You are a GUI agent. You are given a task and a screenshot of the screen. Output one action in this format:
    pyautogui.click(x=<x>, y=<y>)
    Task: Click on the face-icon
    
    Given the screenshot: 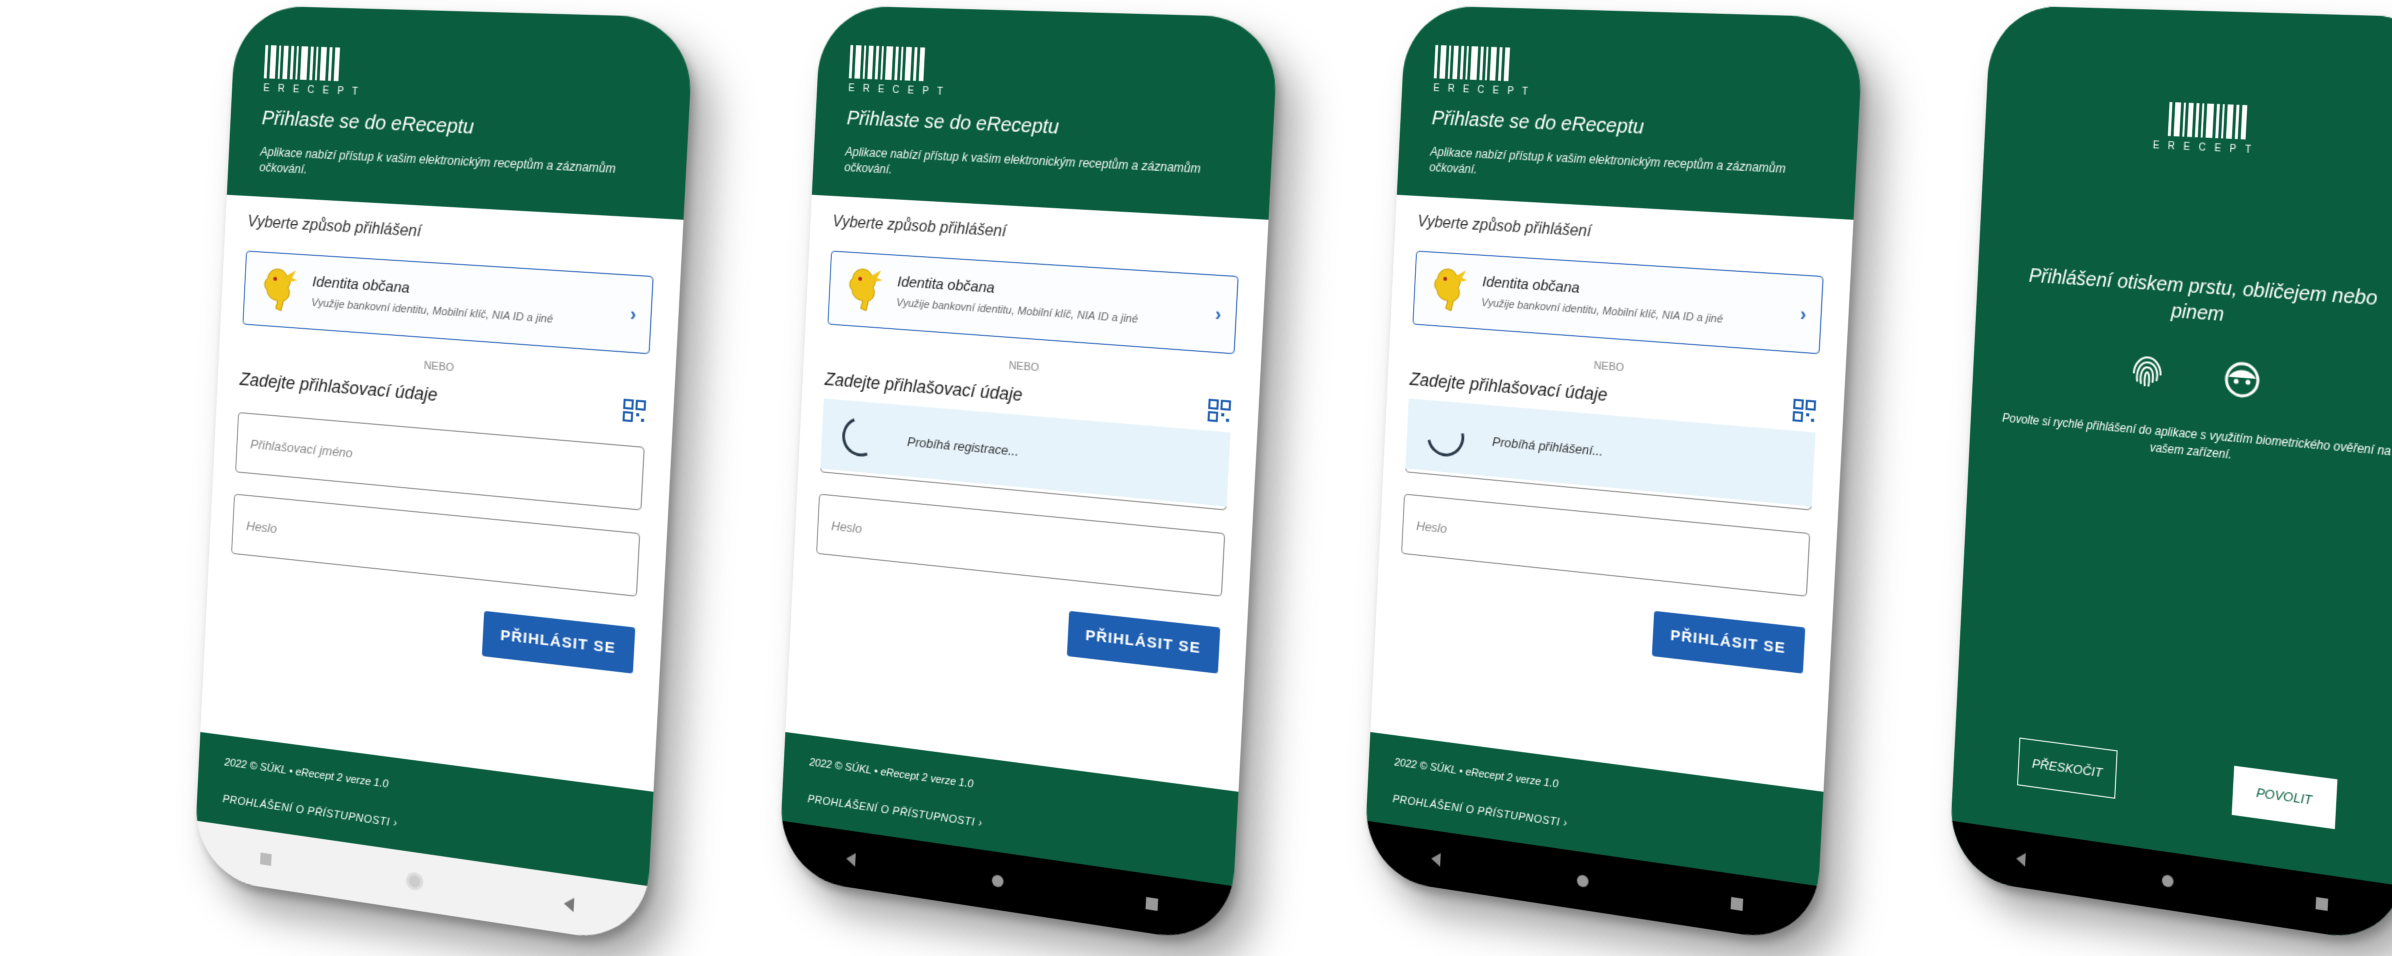 What is the action you would take?
    pyautogui.click(x=2242, y=379)
    